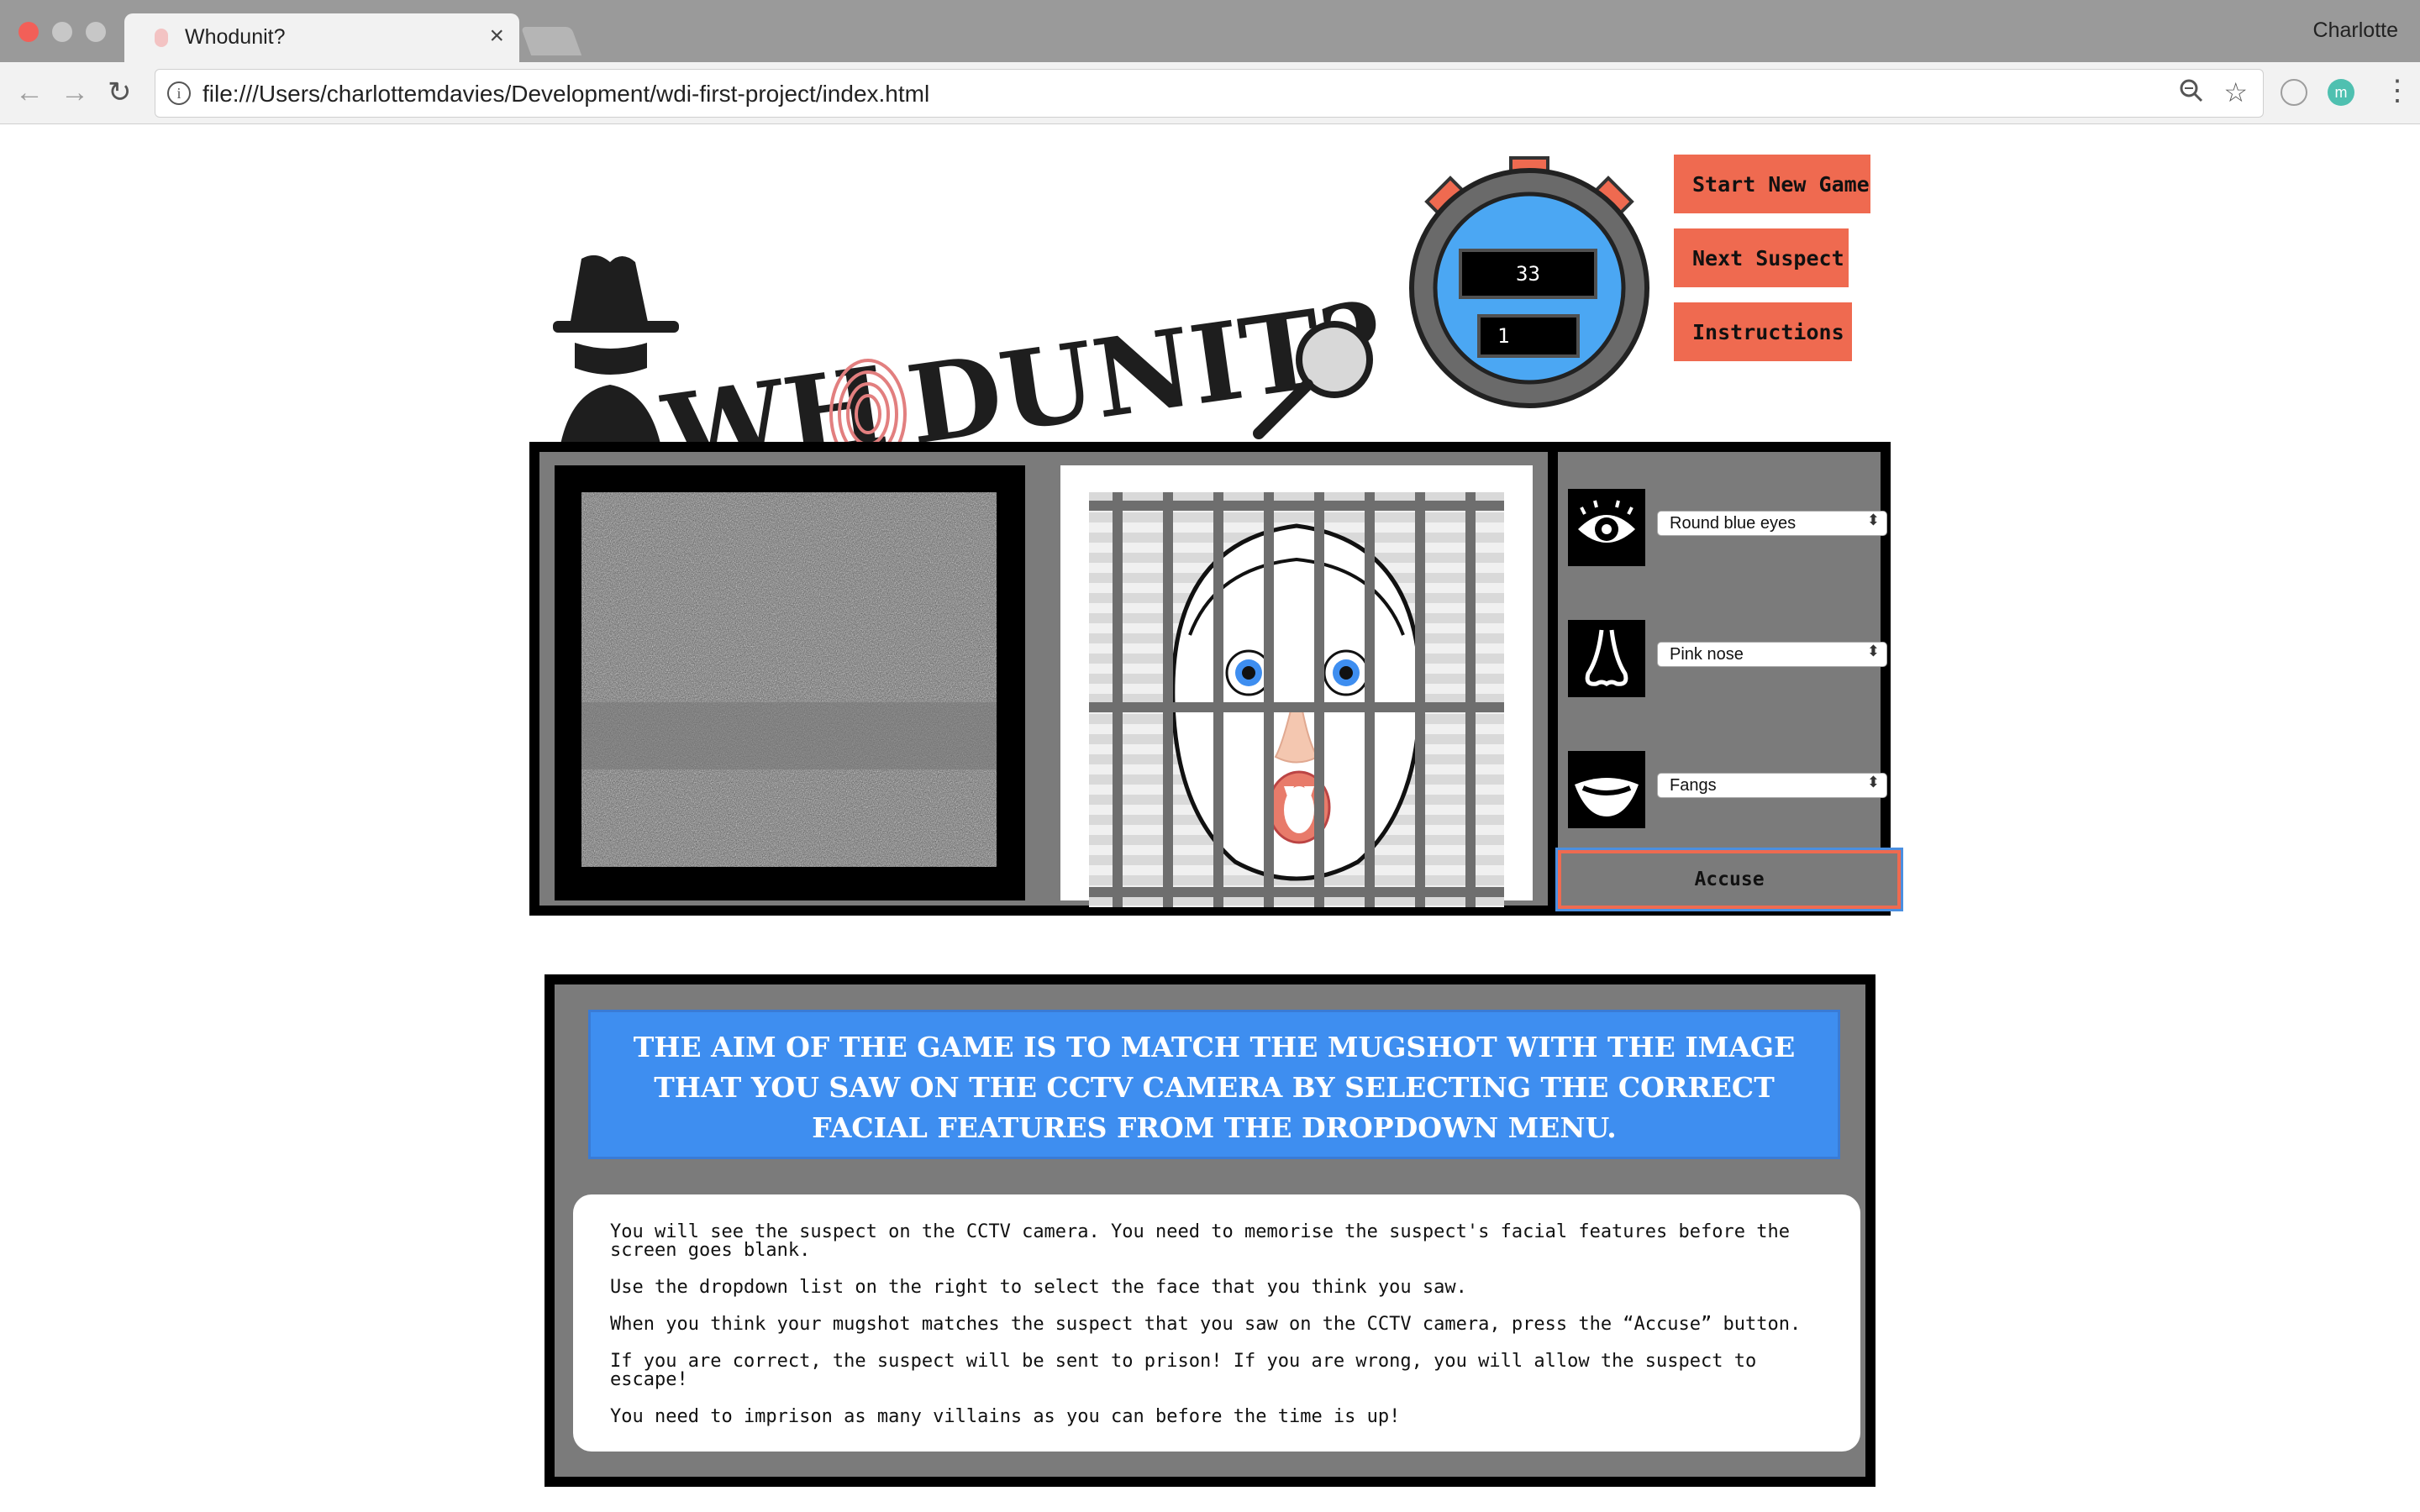 This screenshot has height=1512, width=2420. I want to click on eyes-select: Round blue eyes ⬍, so click(1772, 523).